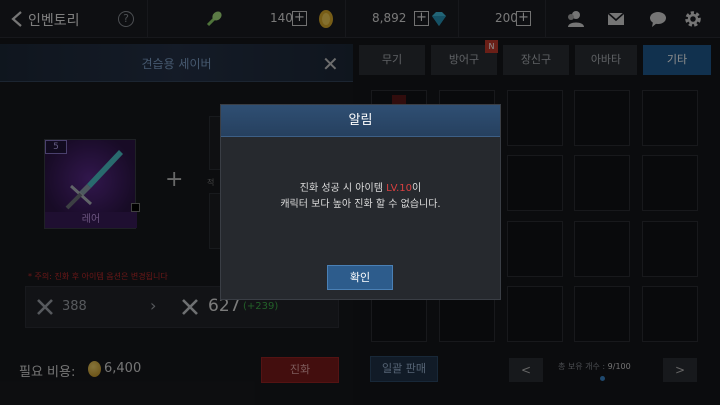 The height and width of the screenshot is (405, 720). Describe the element at coordinates (343, 188) in the screenshot. I see `dialog-message-text: 진화 성공 시 아이템` at that location.